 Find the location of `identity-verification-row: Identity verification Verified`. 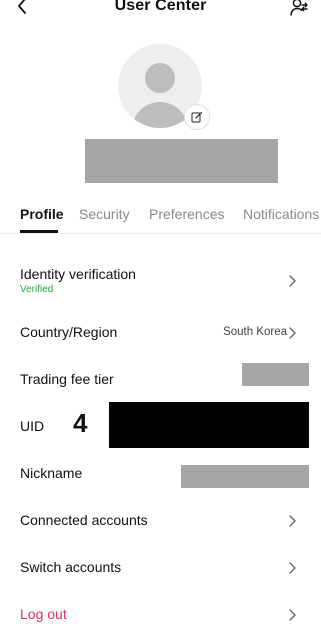

identity-verification-row: Identity verification Verified is located at coordinates (164, 281).